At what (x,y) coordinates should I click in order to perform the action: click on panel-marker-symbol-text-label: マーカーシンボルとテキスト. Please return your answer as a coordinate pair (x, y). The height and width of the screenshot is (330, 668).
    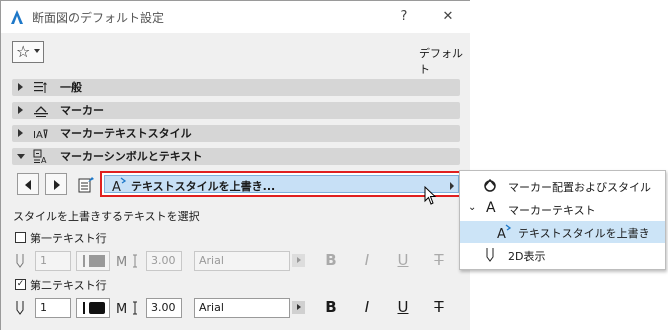
    Looking at the image, I should click on (131, 156).